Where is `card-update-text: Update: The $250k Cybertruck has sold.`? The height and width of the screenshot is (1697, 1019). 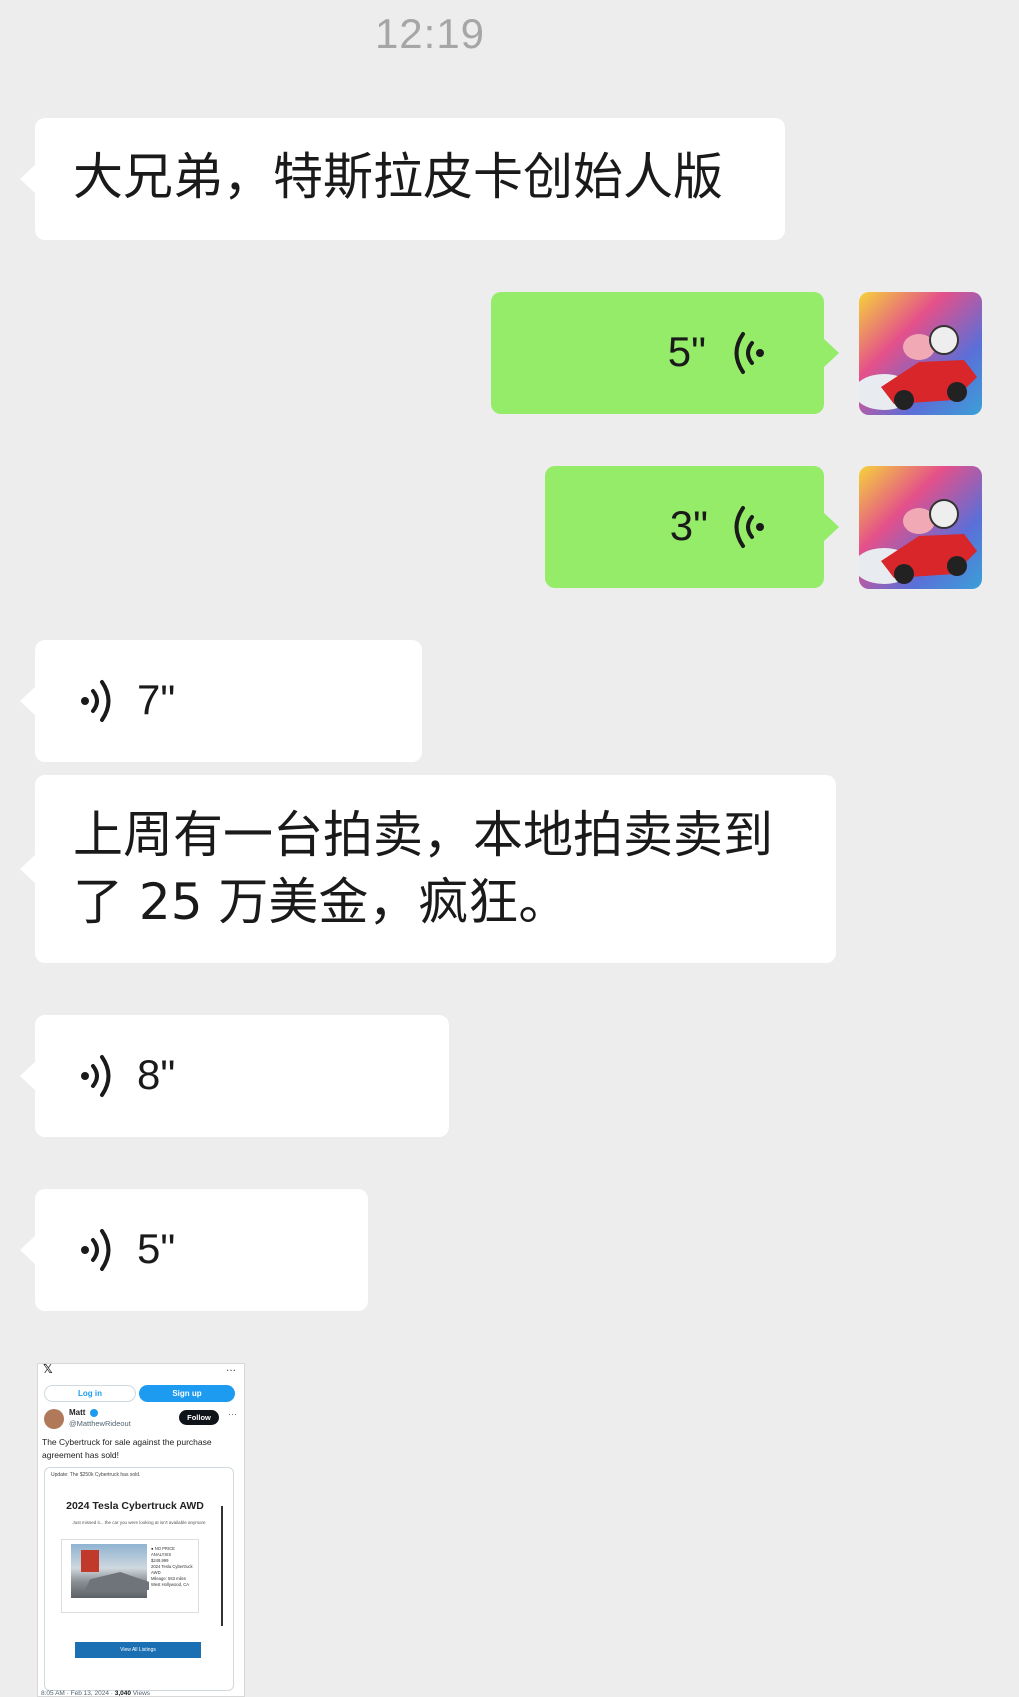 card-update-text: Update: The $250k Cybertruck has sold. is located at coordinates (96, 1475).